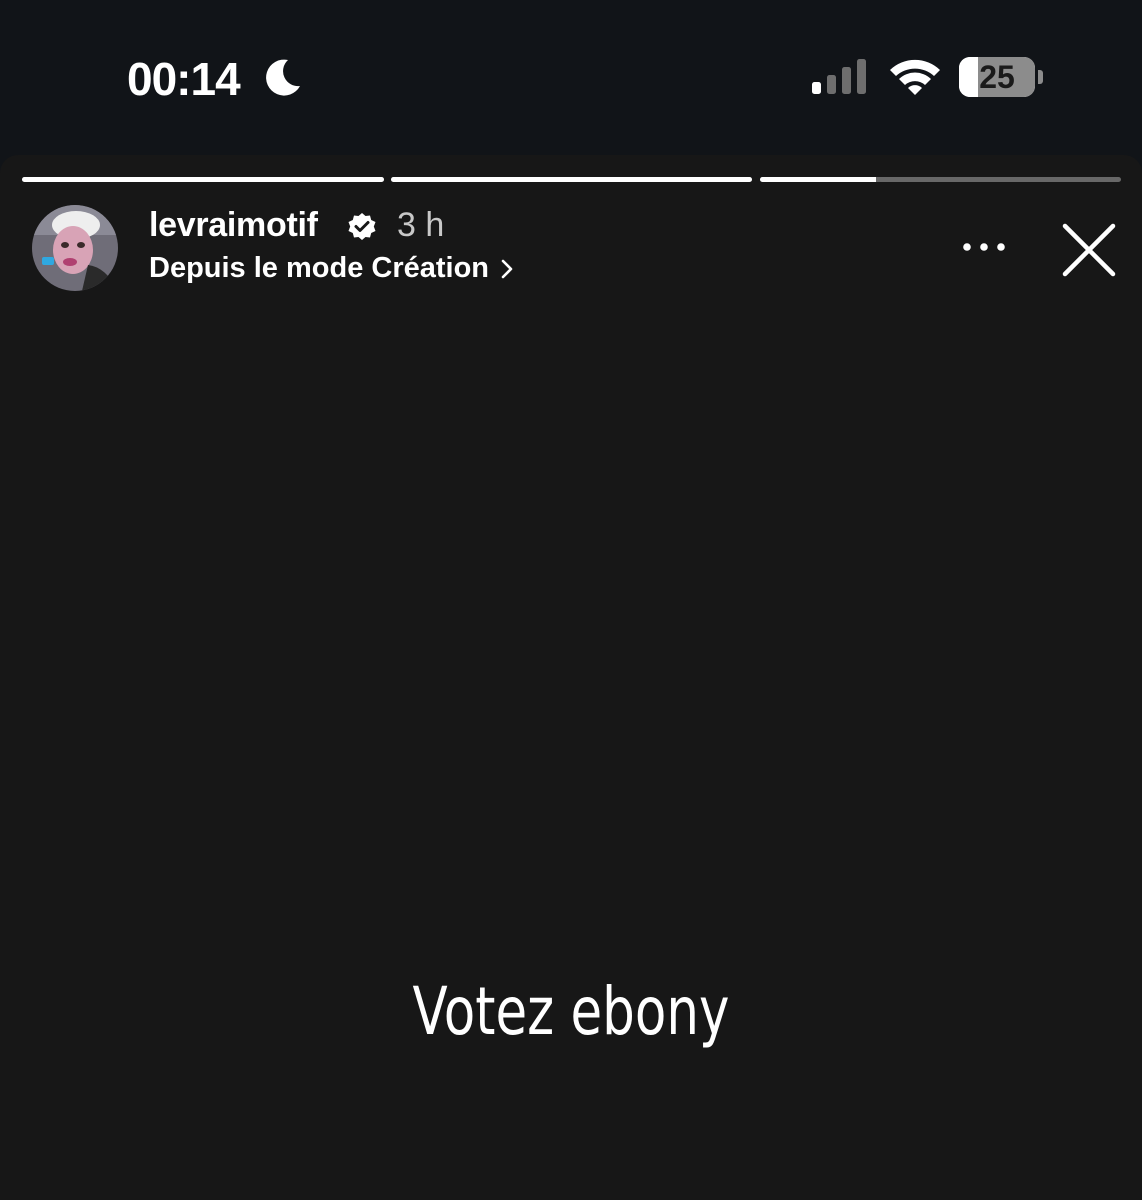  Describe the element at coordinates (1040, 77) in the screenshot. I see `battery-cap` at that location.